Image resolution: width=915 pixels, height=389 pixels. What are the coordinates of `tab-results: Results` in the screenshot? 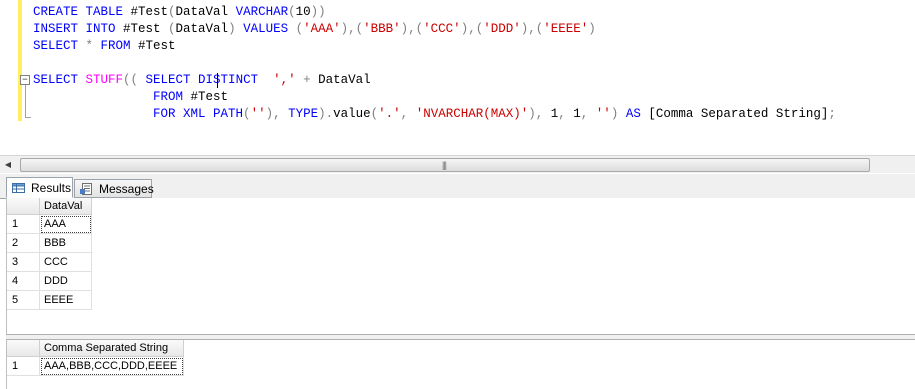 It's located at (39, 187).